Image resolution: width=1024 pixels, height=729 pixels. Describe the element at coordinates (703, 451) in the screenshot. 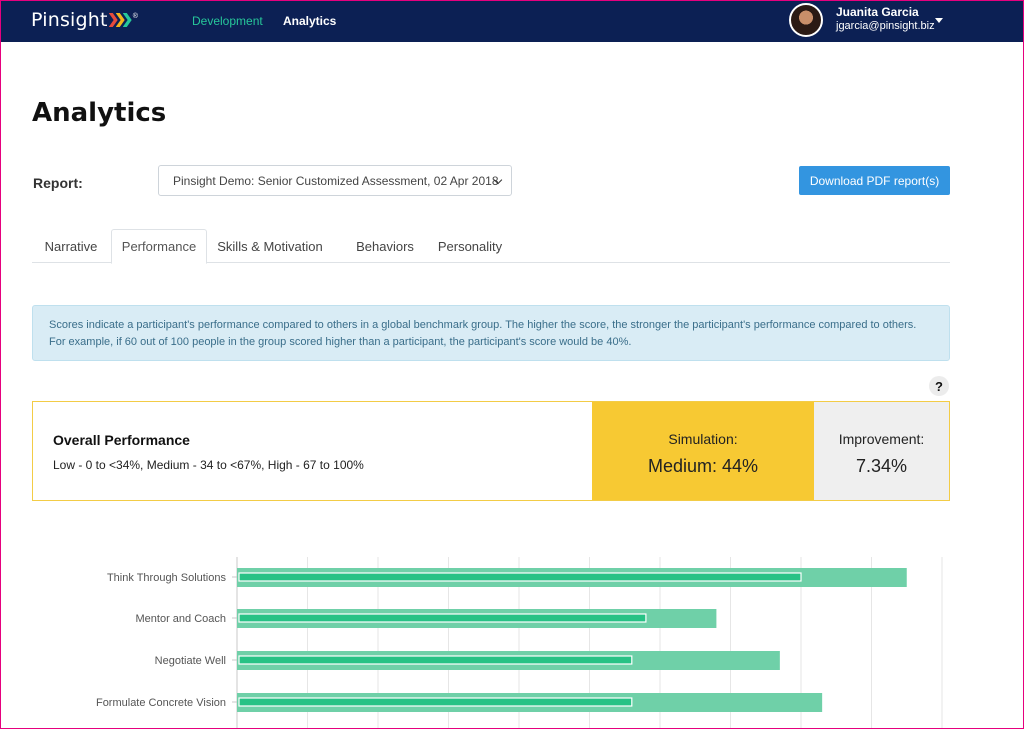

I see `simulation-score-box: Simulation: Medium: 44%` at that location.